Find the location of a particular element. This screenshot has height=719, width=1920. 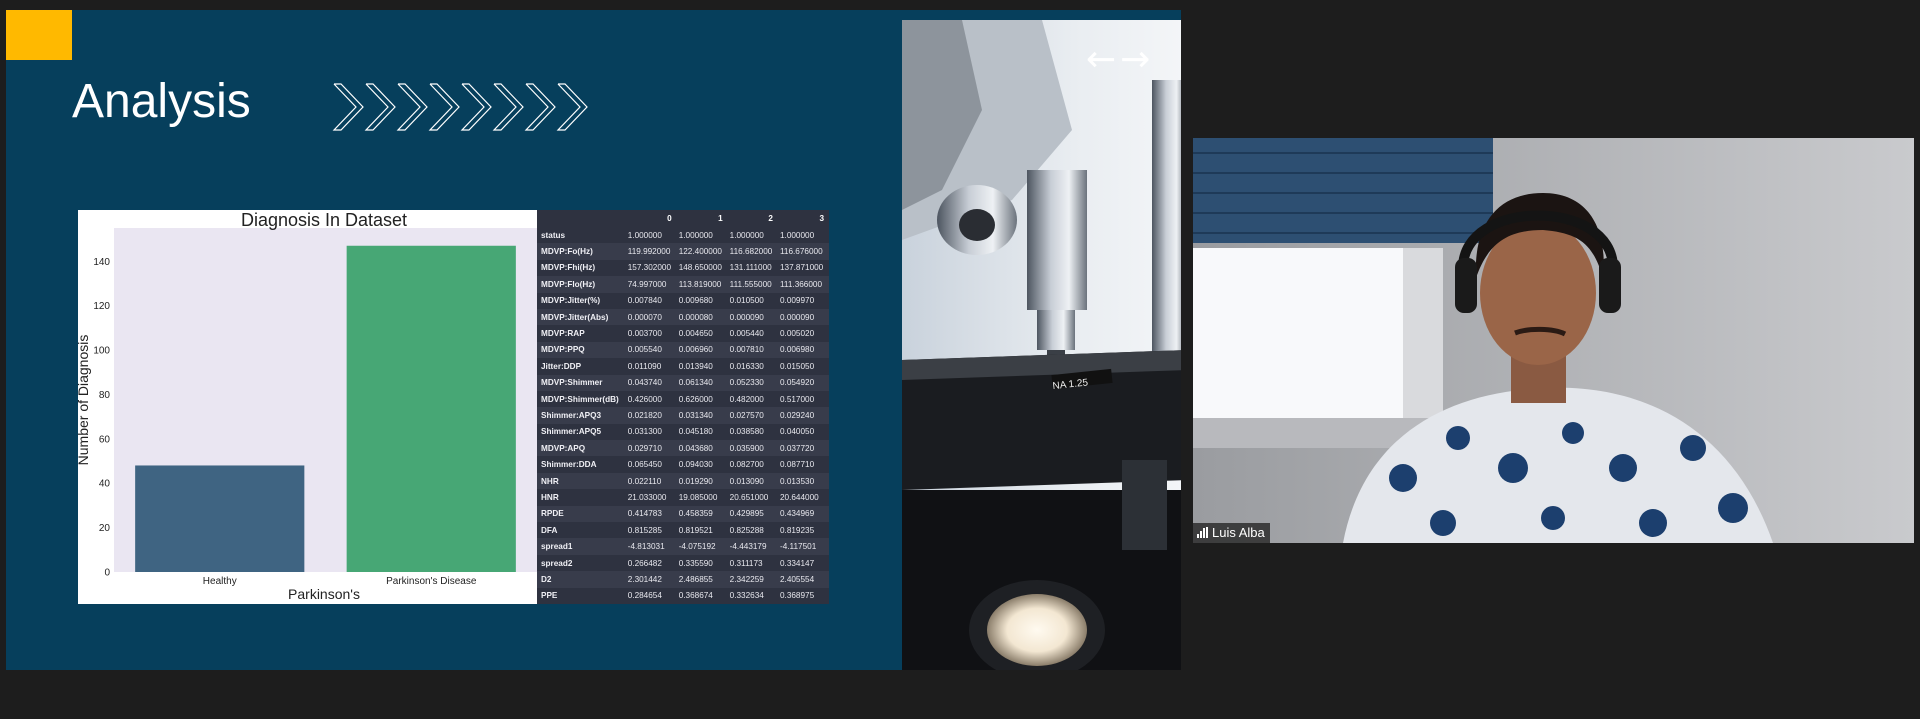

table-cell: 0.019290 is located at coordinates (702, 481).